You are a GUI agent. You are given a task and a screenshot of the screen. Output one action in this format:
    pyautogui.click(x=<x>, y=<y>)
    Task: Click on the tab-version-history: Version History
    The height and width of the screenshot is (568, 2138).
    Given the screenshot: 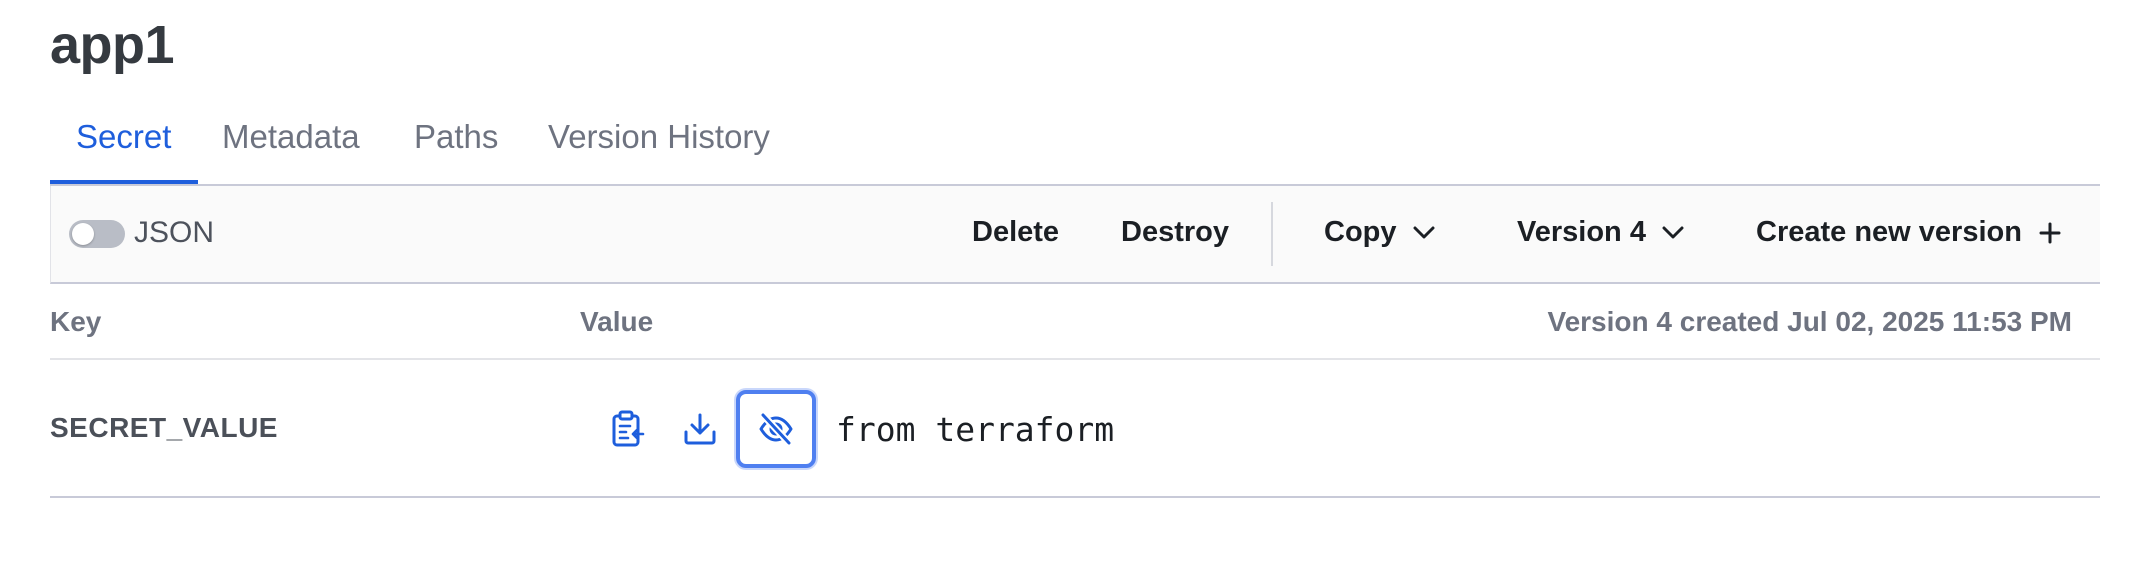 What is the action you would take?
    pyautogui.click(x=659, y=151)
    